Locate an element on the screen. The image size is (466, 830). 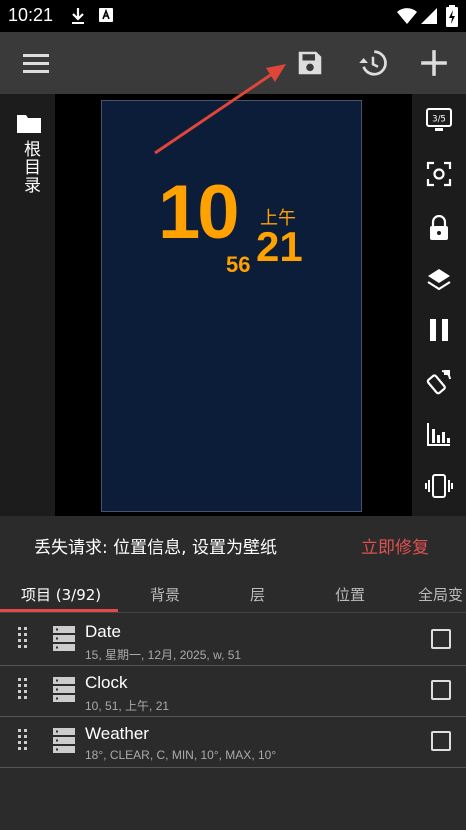
lock-button is located at coordinates (439, 228).